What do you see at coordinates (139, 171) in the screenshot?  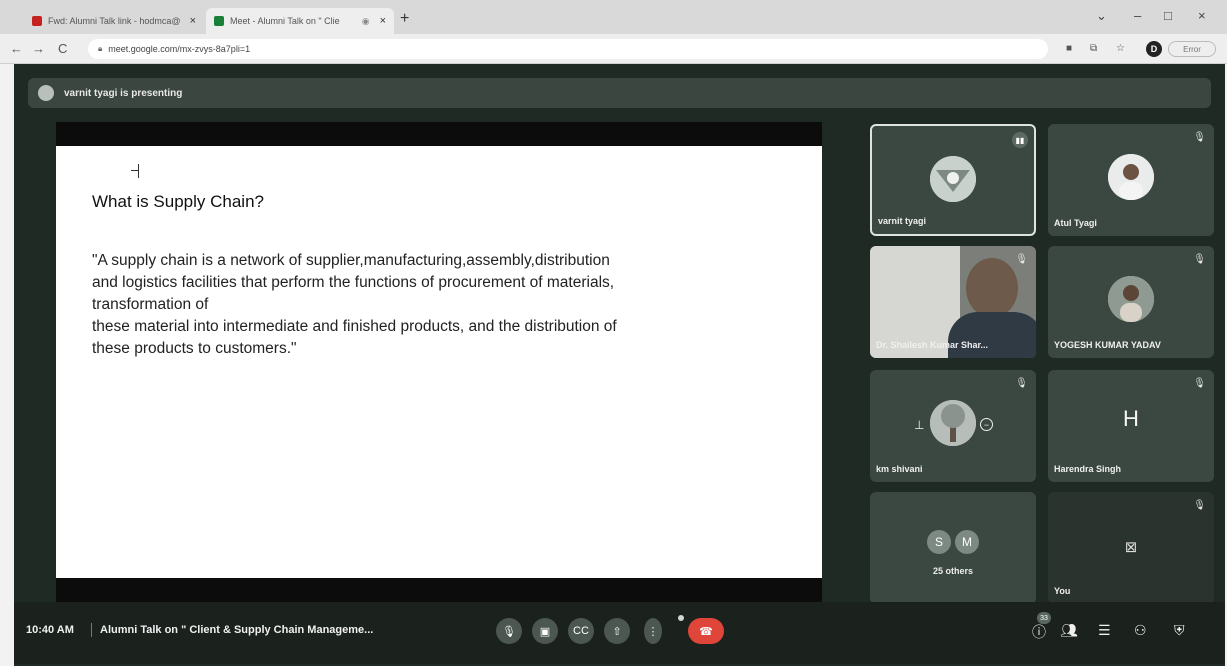 I see `text-cursor-icon` at bounding box center [139, 171].